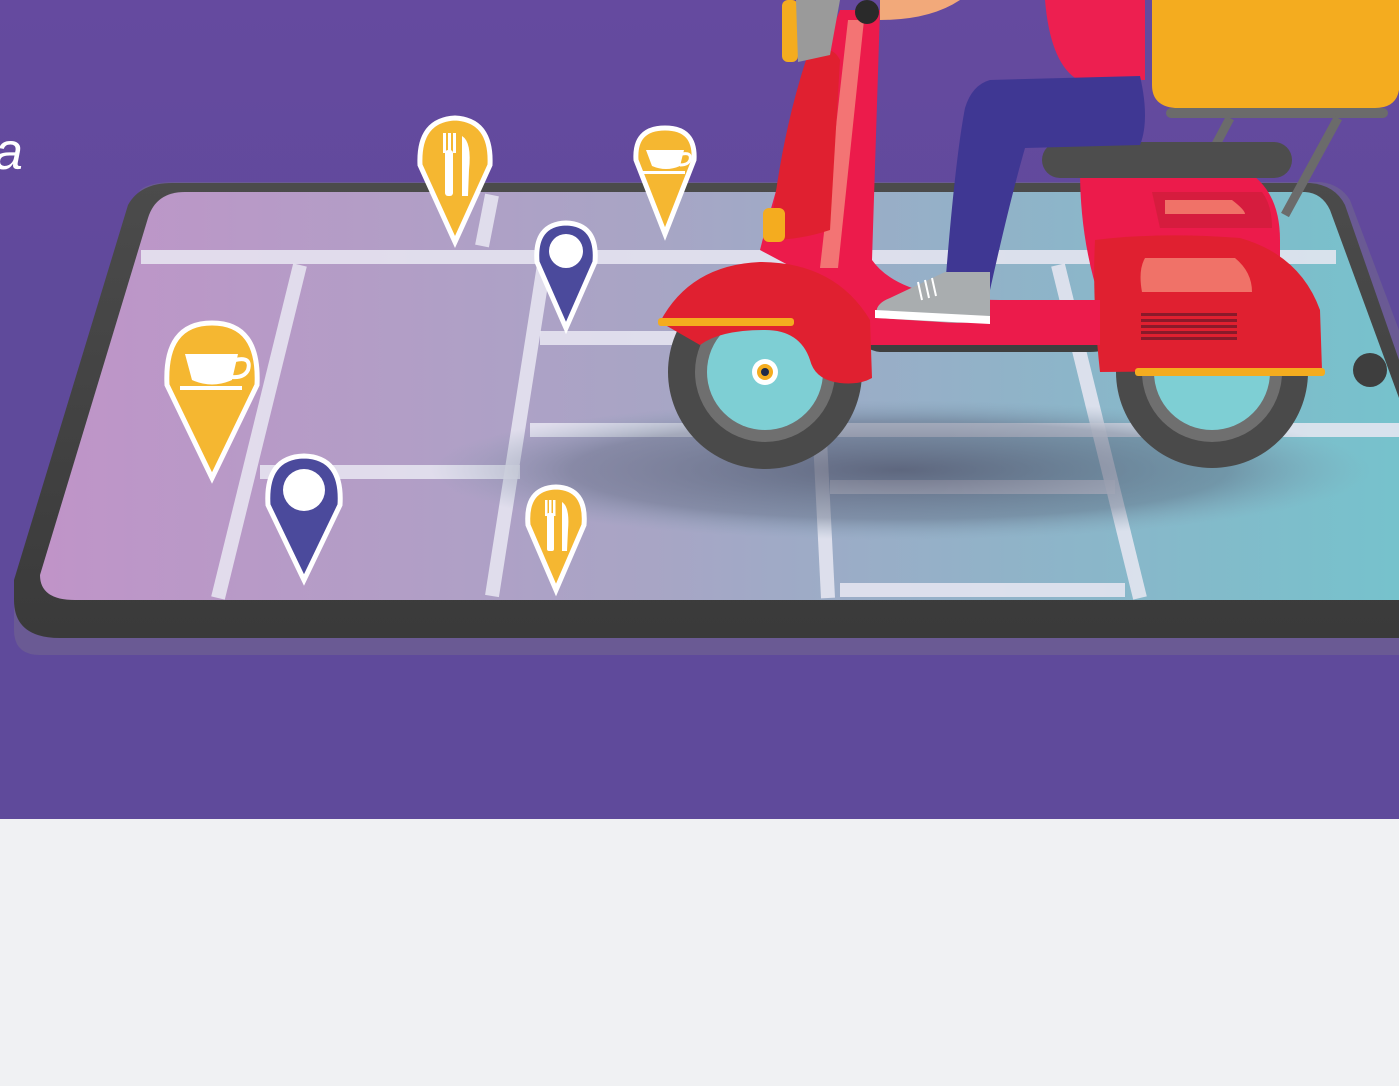 This screenshot has height=1086, width=1399. Describe the element at coordinates (1167, 160) in the screenshot. I see `scooter-seat` at that location.